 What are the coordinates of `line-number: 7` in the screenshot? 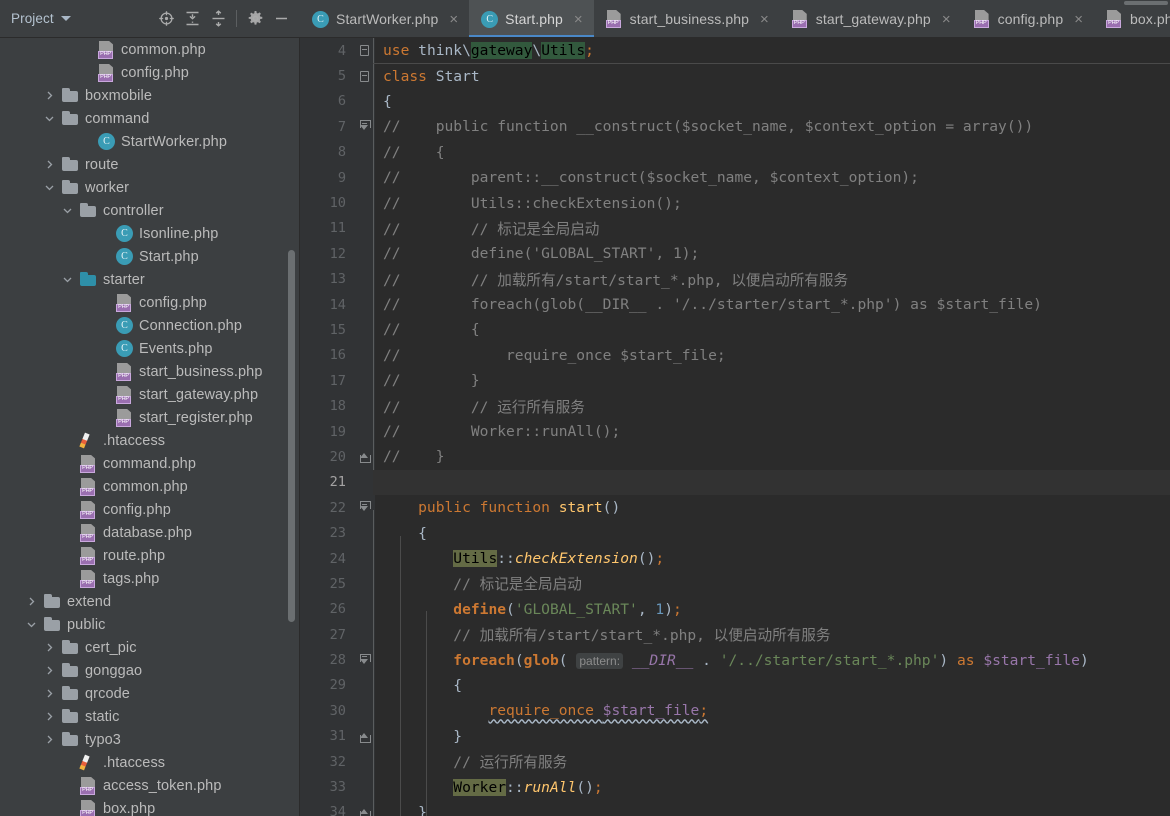 It's located at (327, 127).